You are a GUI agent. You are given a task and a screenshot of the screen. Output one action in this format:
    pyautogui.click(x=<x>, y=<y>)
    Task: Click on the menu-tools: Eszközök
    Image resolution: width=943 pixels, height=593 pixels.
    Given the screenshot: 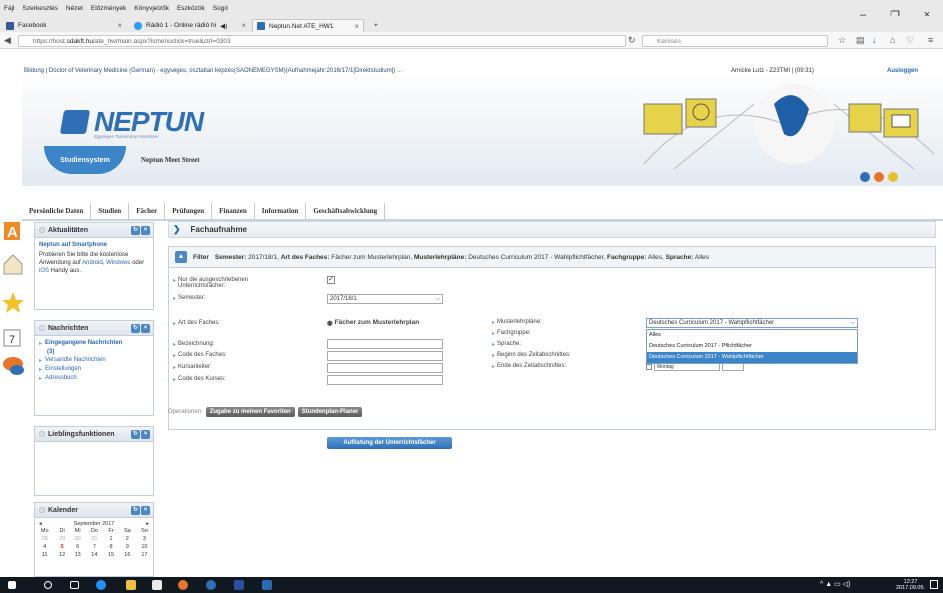 What is the action you would take?
    pyautogui.click(x=191, y=8)
    